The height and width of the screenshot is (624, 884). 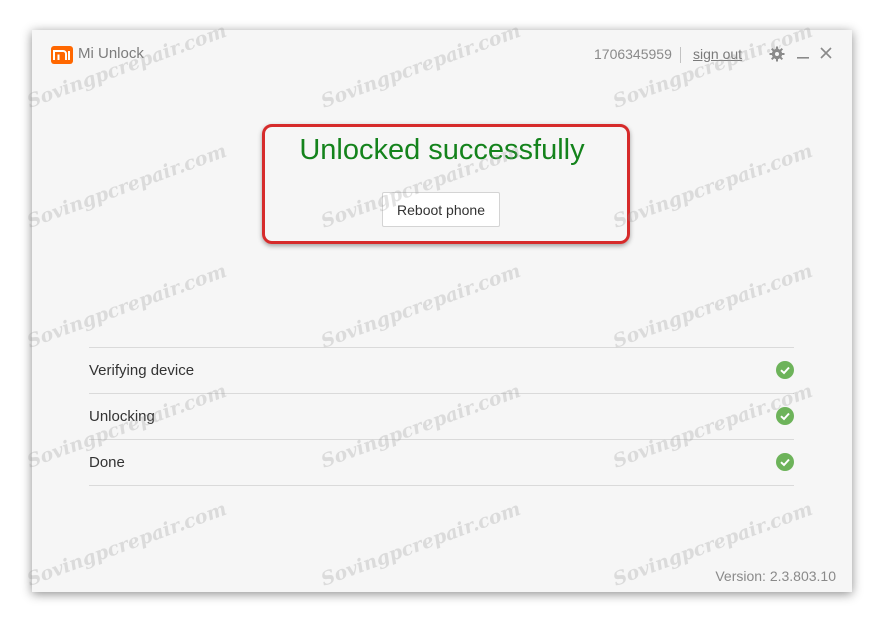 I want to click on header-divider, so click(x=680, y=55).